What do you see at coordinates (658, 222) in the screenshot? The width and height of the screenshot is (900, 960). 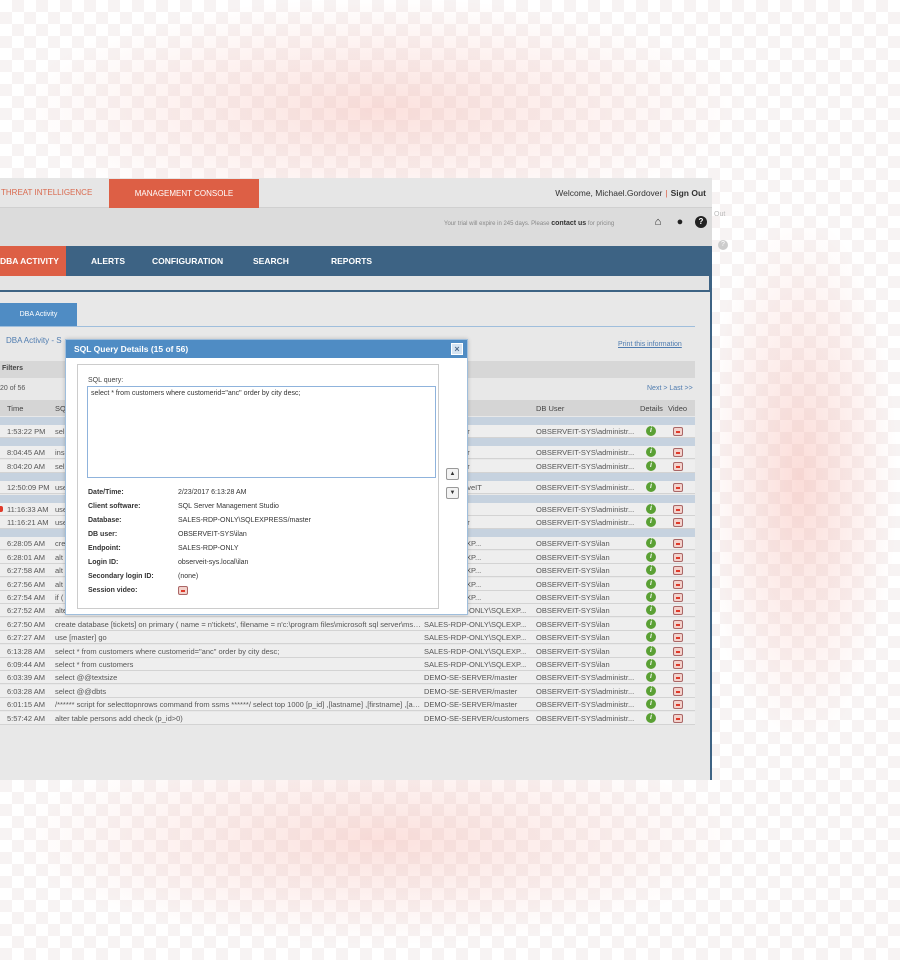 I see `home-icon: ⌂` at bounding box center [658, 222].